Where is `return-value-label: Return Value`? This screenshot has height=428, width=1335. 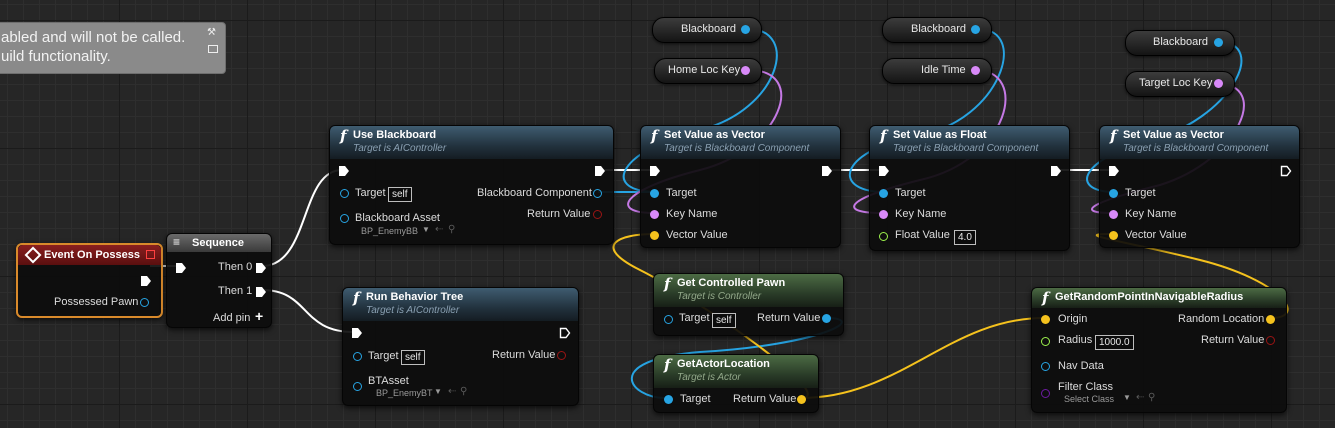
return-value-label: Return Value is located at coordinates (1233, 340).